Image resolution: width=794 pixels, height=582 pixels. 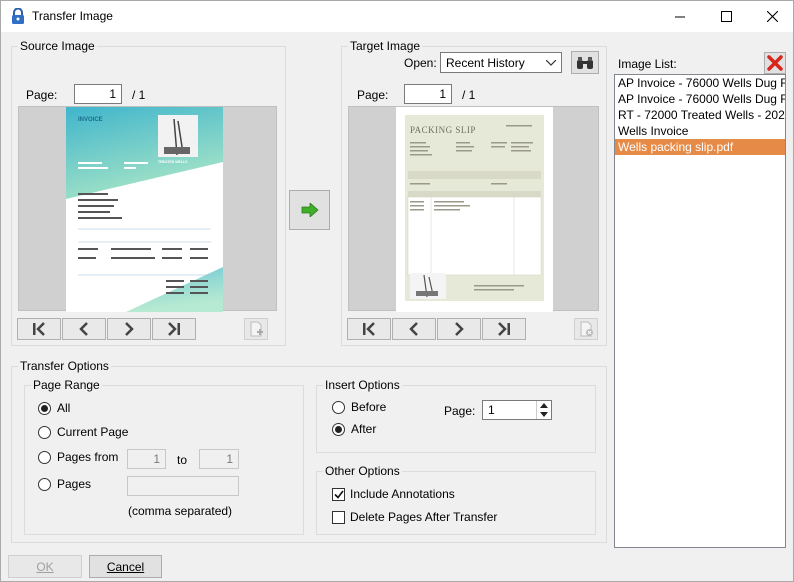 I want to click on target-prev-page-button, so click(x=414, y=329).